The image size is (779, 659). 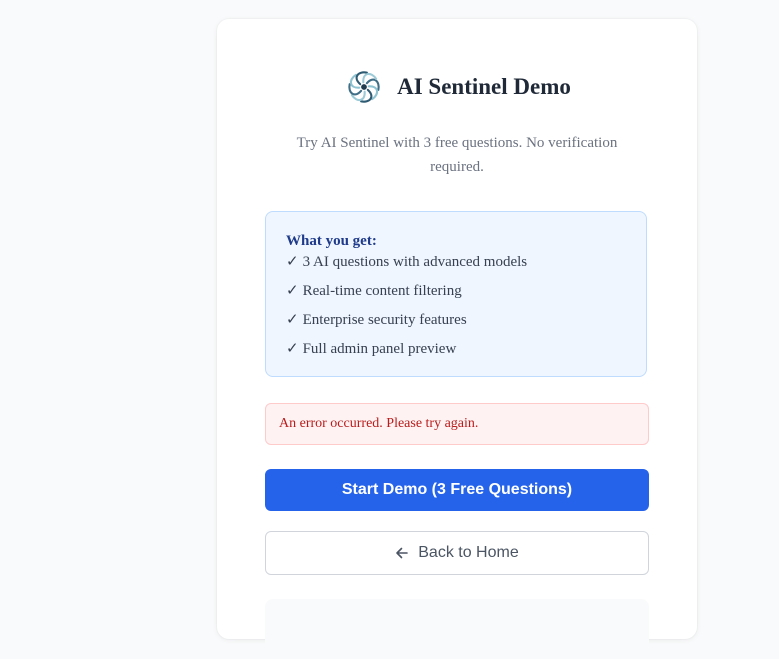 I want to click on feature-item: ✓ Enterprise security features, so click(x=456, y=320).